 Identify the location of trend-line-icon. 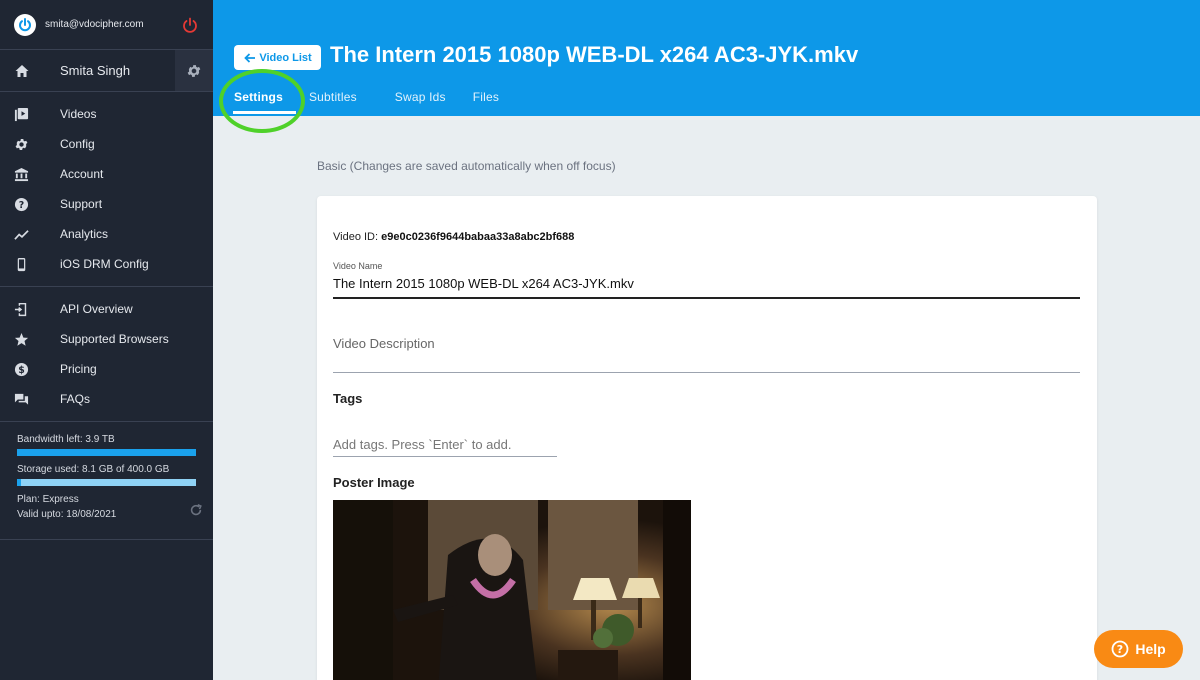
(21, 234).